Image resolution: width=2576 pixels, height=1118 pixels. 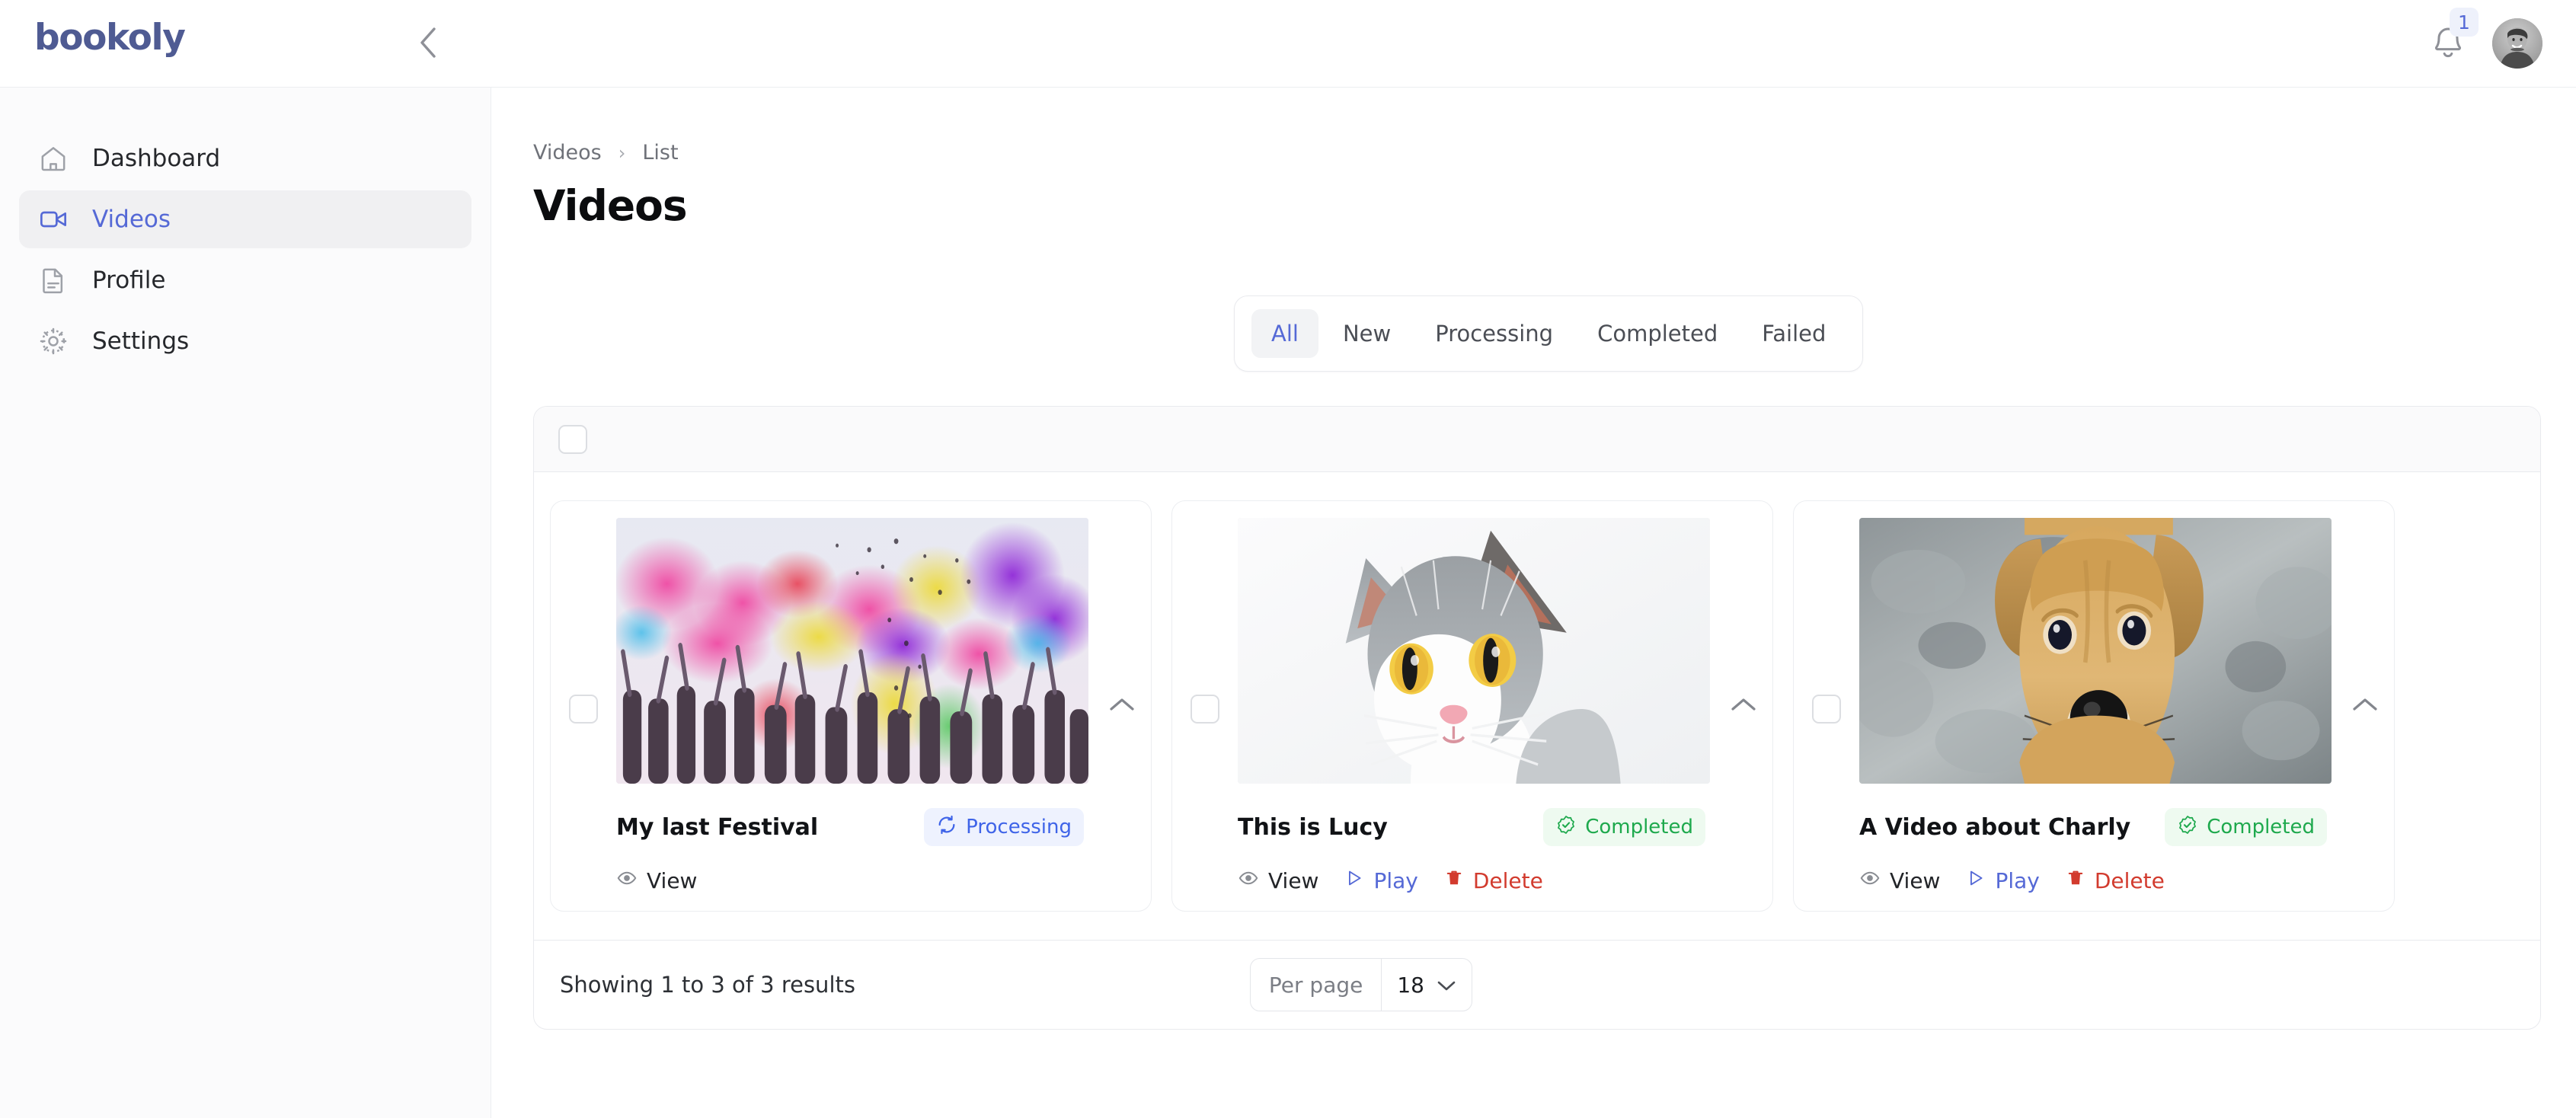 I want to click on breadcrumb: Videos › List, so click(x=1555, y=153).